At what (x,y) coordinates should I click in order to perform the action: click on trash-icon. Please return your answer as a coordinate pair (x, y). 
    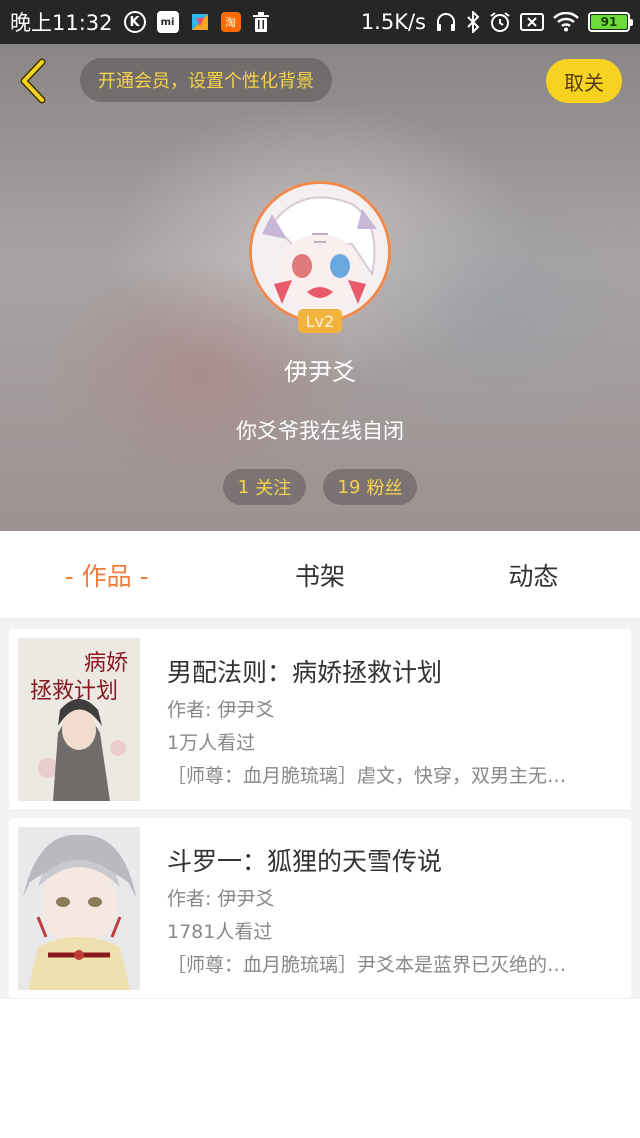
    Looking at the image, I should click on (261, 22).